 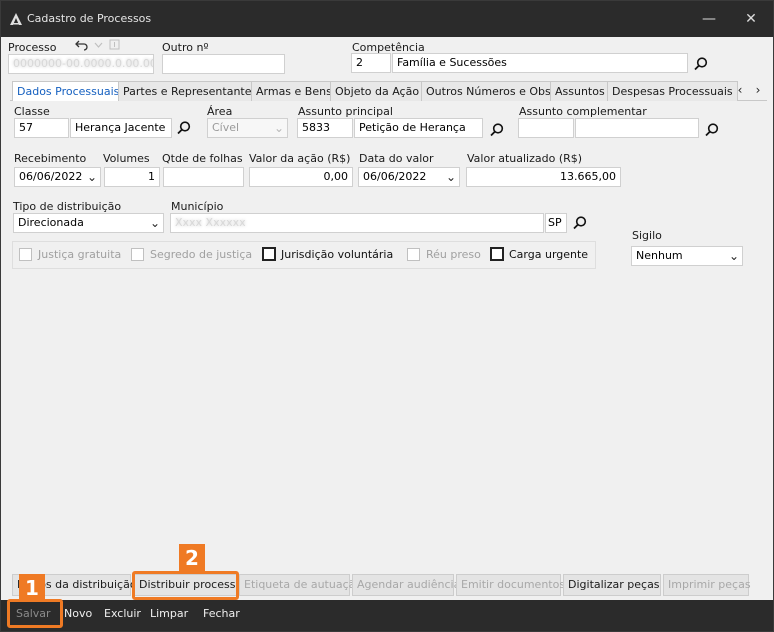 What do you see at coordinates (325, 128) in the screenshot?
I see `assunto-principal-code-input: 5833` at bounding box center [325, 128].